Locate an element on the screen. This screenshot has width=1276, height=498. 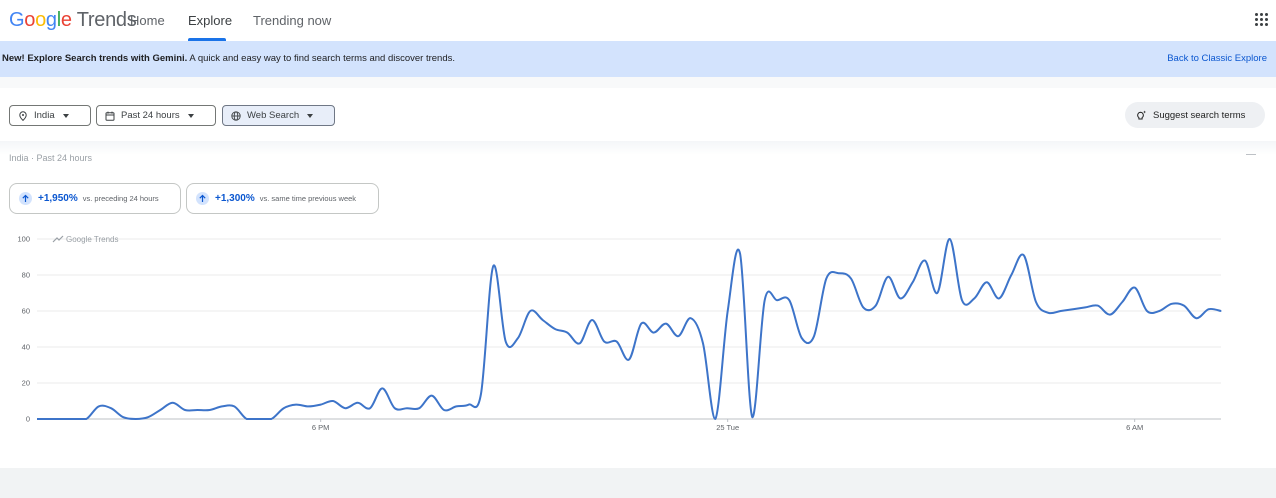
stat-chip-preceding: +1,950% vs. preceding 24 hours is located at coordinates (95, 198).